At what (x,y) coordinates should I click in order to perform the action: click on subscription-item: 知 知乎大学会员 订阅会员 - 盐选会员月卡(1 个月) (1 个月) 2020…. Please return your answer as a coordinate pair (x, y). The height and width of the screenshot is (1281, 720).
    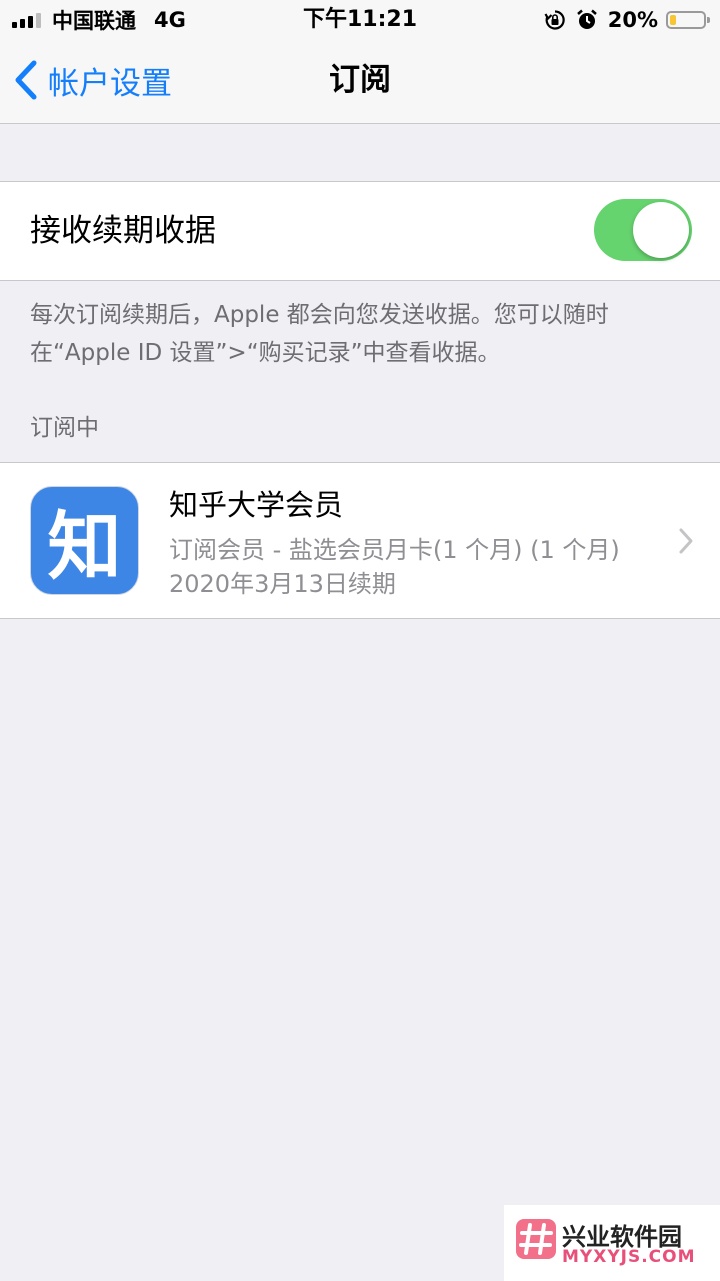
    Looking at the image, I should click on (360, 540).